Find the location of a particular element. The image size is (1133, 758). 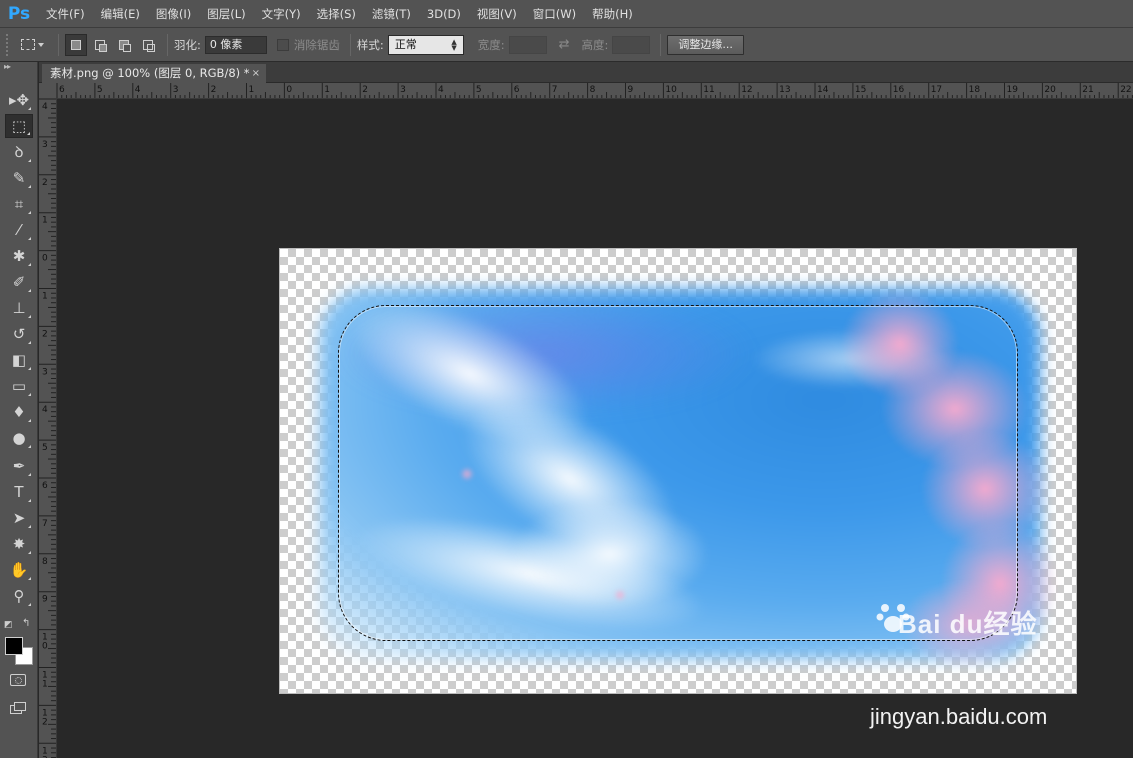

brush-tool: ✐ is located at coordinates (19, 282).